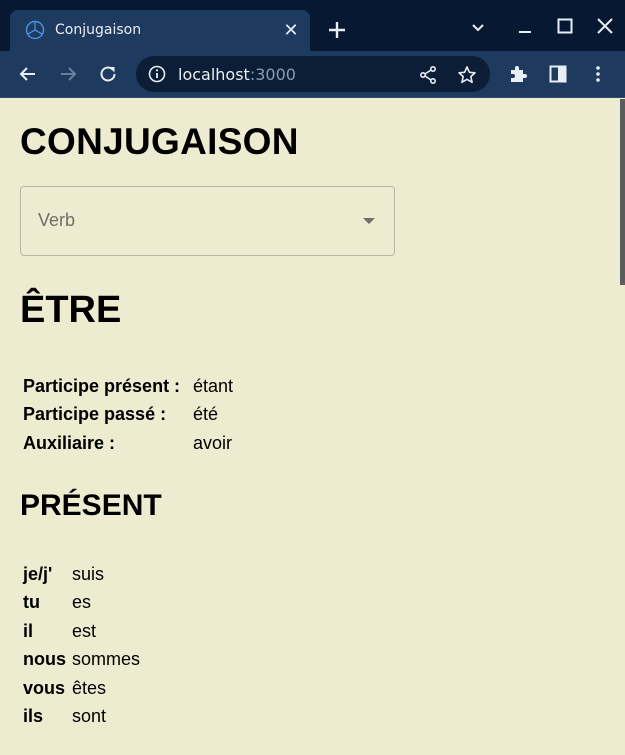 The height and width of the screenshot is (755, 625). I want to click on browser-tab: Conjugaison ✕, so click(160, 30).